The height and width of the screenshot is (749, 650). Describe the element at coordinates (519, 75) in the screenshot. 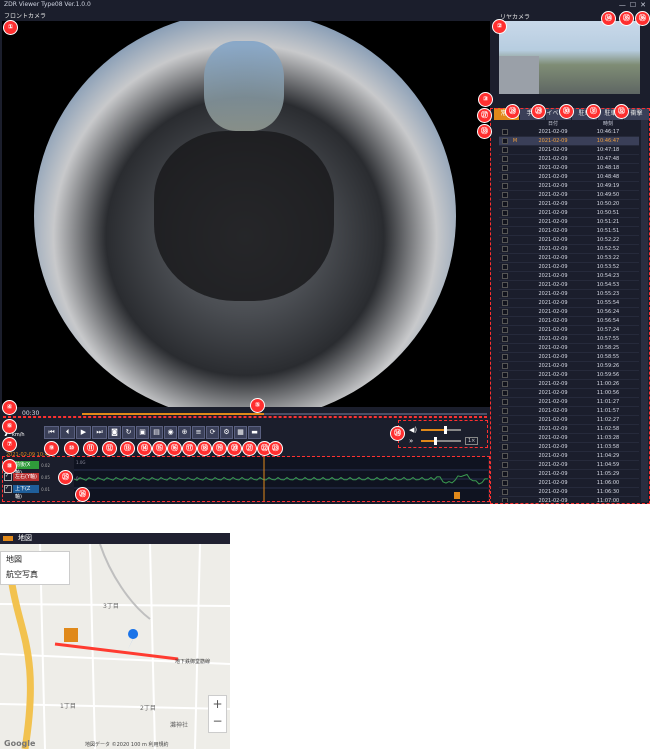

I see `rear-car-image` at that location.